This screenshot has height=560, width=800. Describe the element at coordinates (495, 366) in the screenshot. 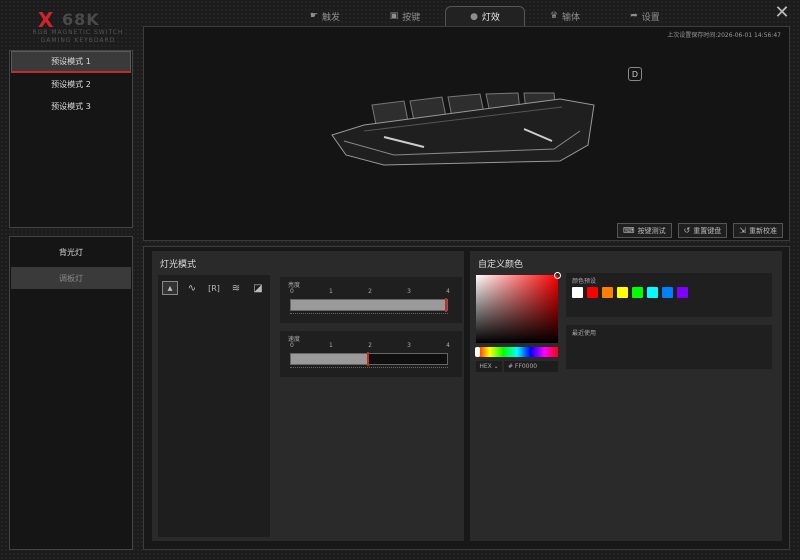

I see `chevron-down-icon: ⌄` at that location.